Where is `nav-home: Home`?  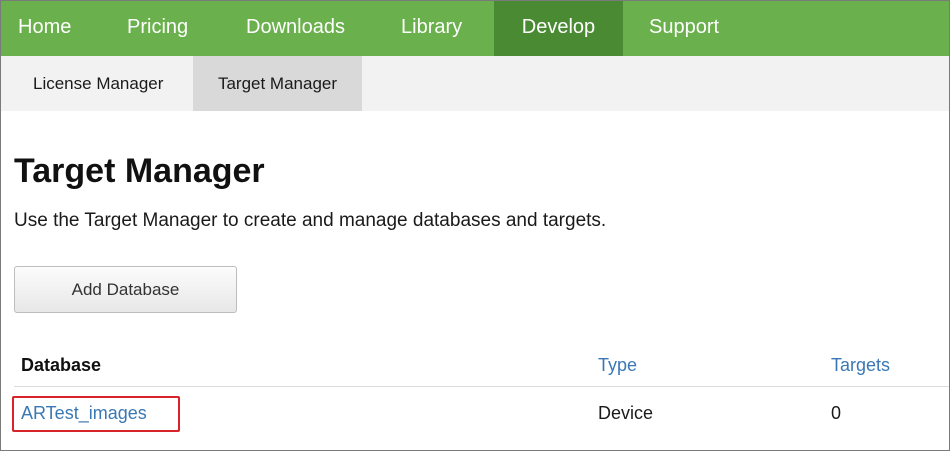 nav-home: Home is located at coordinates (44, 28).